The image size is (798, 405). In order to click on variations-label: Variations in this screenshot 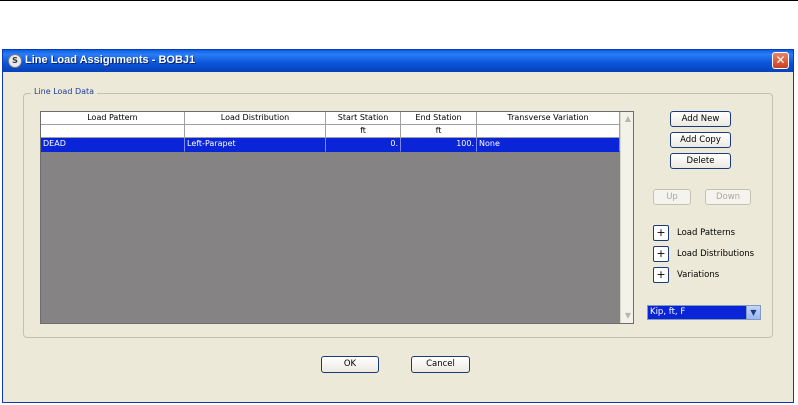, I will do `click(698, 275)`.